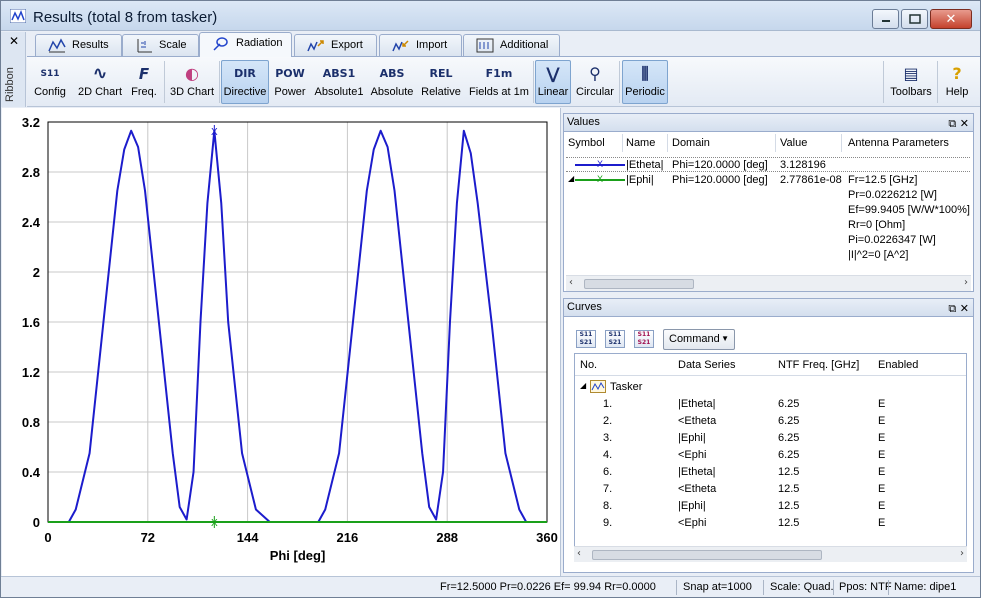  What do you see at coordinates (770, 404) in the screenshot?
I see `table-row: 1. |Etheta| 6.25 E` at bounding box center [770, 404].